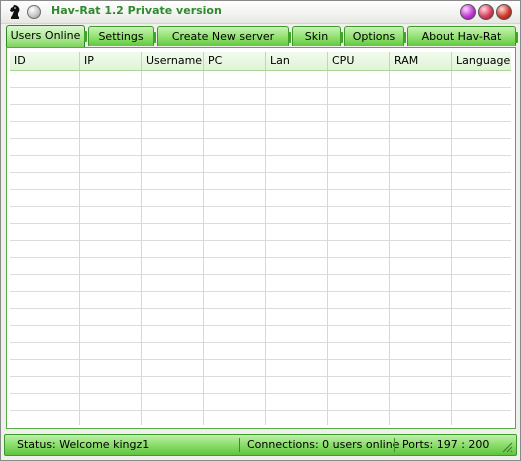  I want to click on tab-skin: Skin, so click(317, 36).